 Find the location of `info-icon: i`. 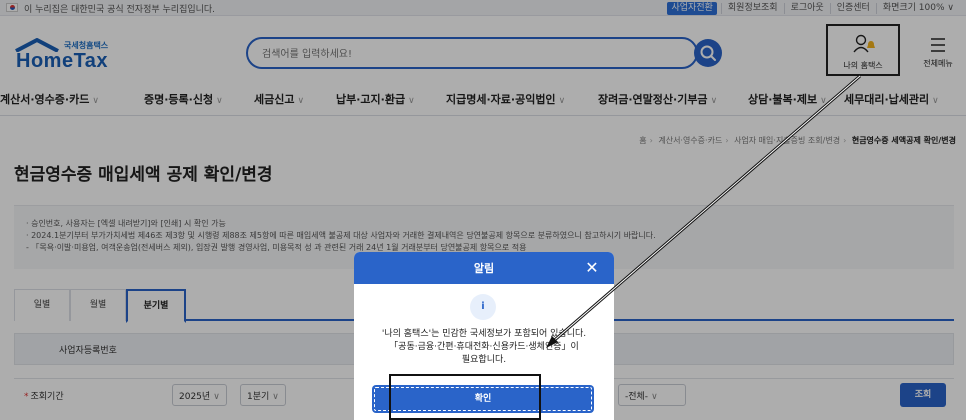

info-icon: i is located at coordinates (483, 307).